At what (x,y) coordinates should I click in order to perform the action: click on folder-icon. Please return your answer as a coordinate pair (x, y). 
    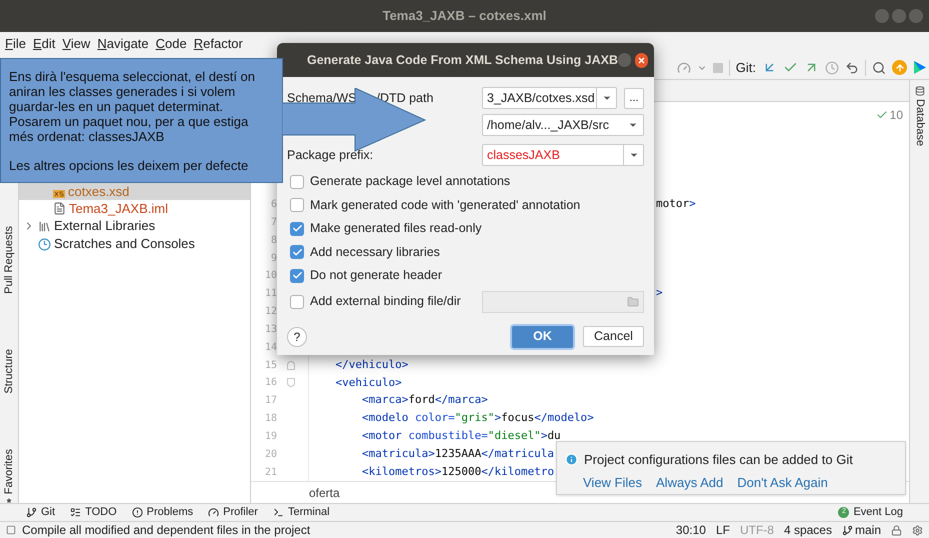
    Looking at the image, I should click on (633, 302).